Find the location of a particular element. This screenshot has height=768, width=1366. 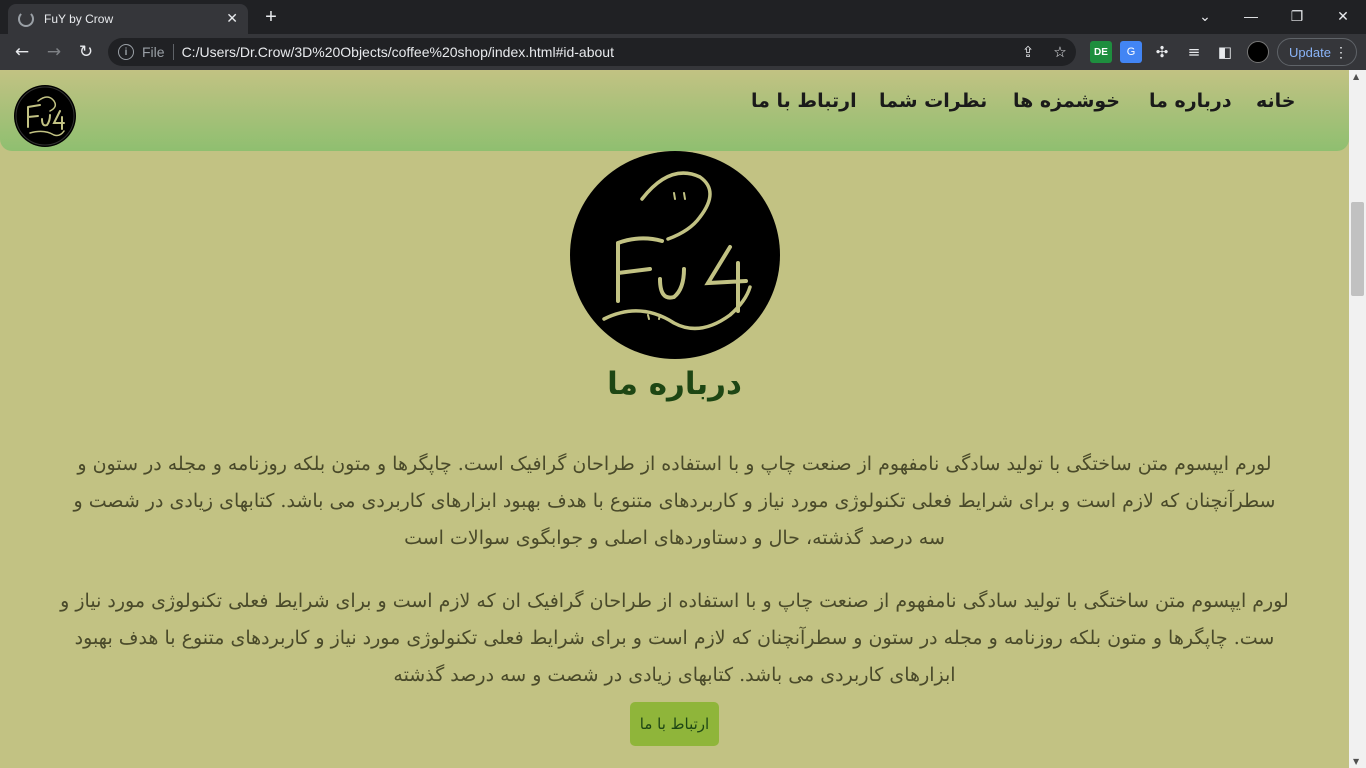

share-icon: ⇪ is located at coordinates (1028, 52).